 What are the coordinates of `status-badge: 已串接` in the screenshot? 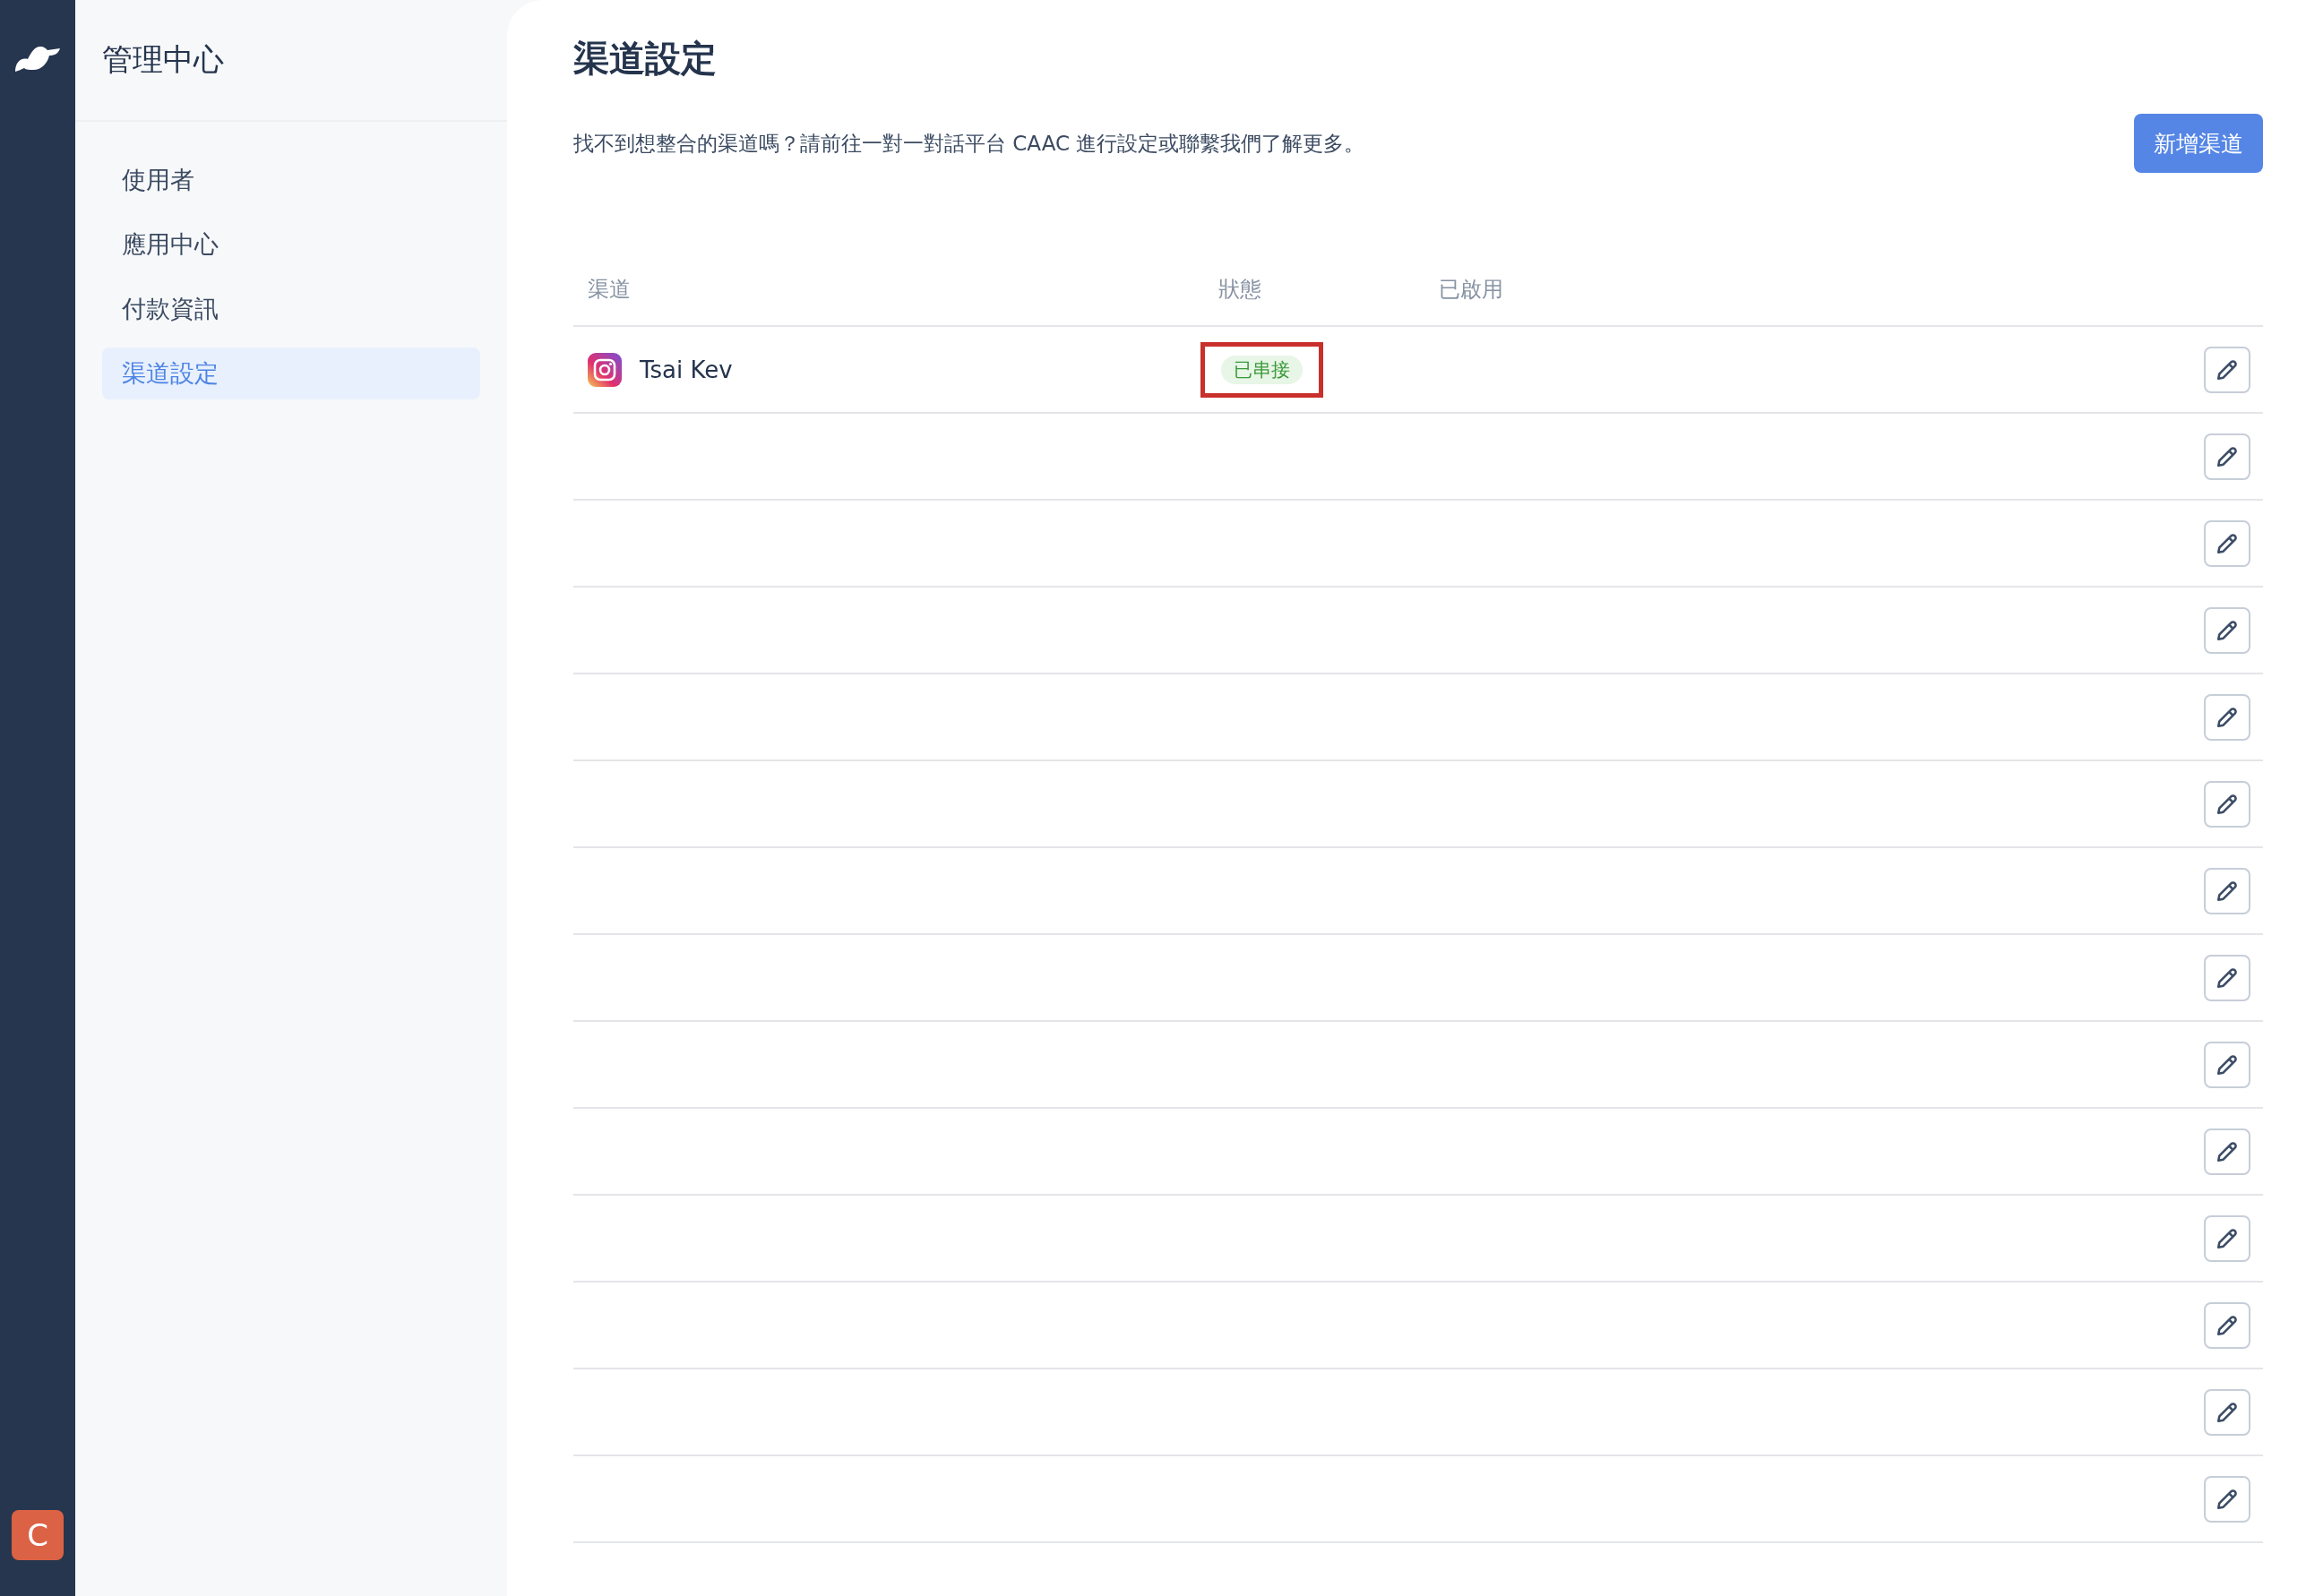 It's located at (1262, 369).